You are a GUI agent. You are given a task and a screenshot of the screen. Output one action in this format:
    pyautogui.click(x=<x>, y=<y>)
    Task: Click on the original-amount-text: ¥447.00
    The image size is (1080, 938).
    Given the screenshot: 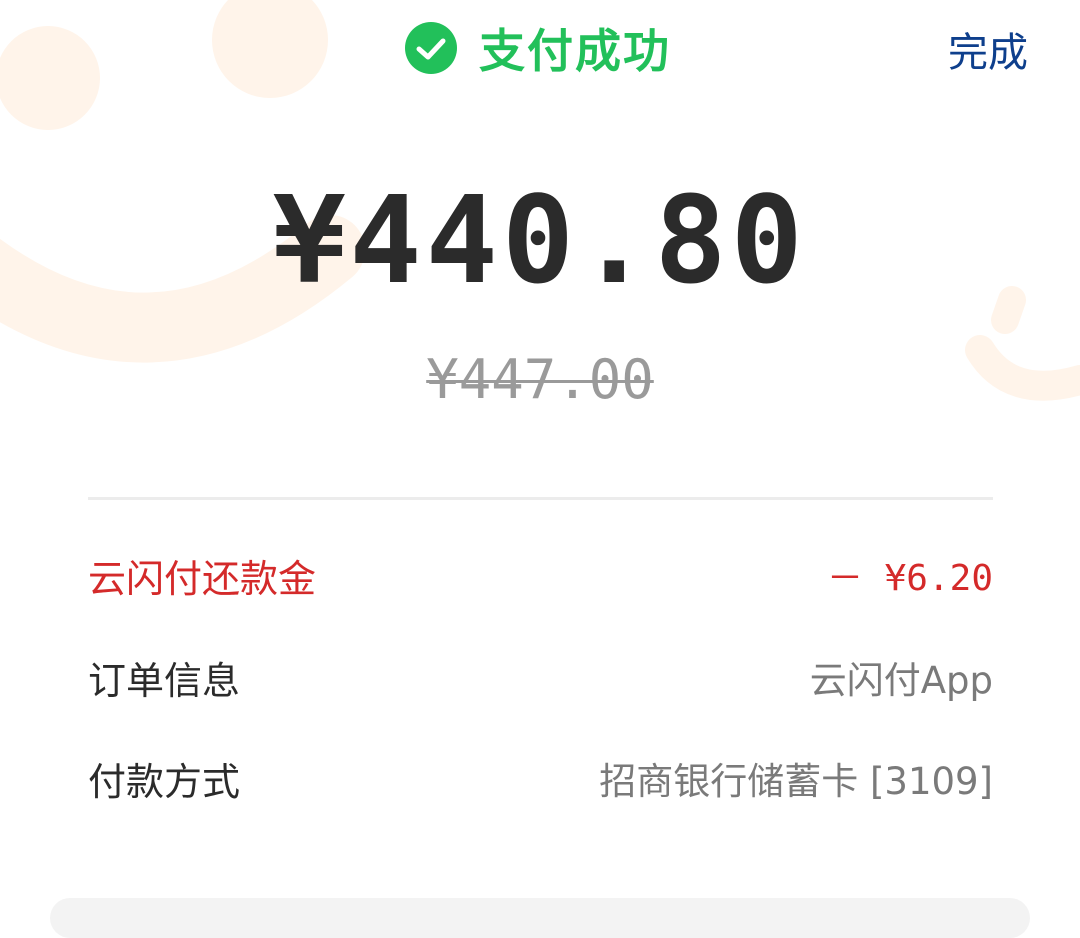 What is the action you would take?
    pyautogui.click(x=540, y=379)
    